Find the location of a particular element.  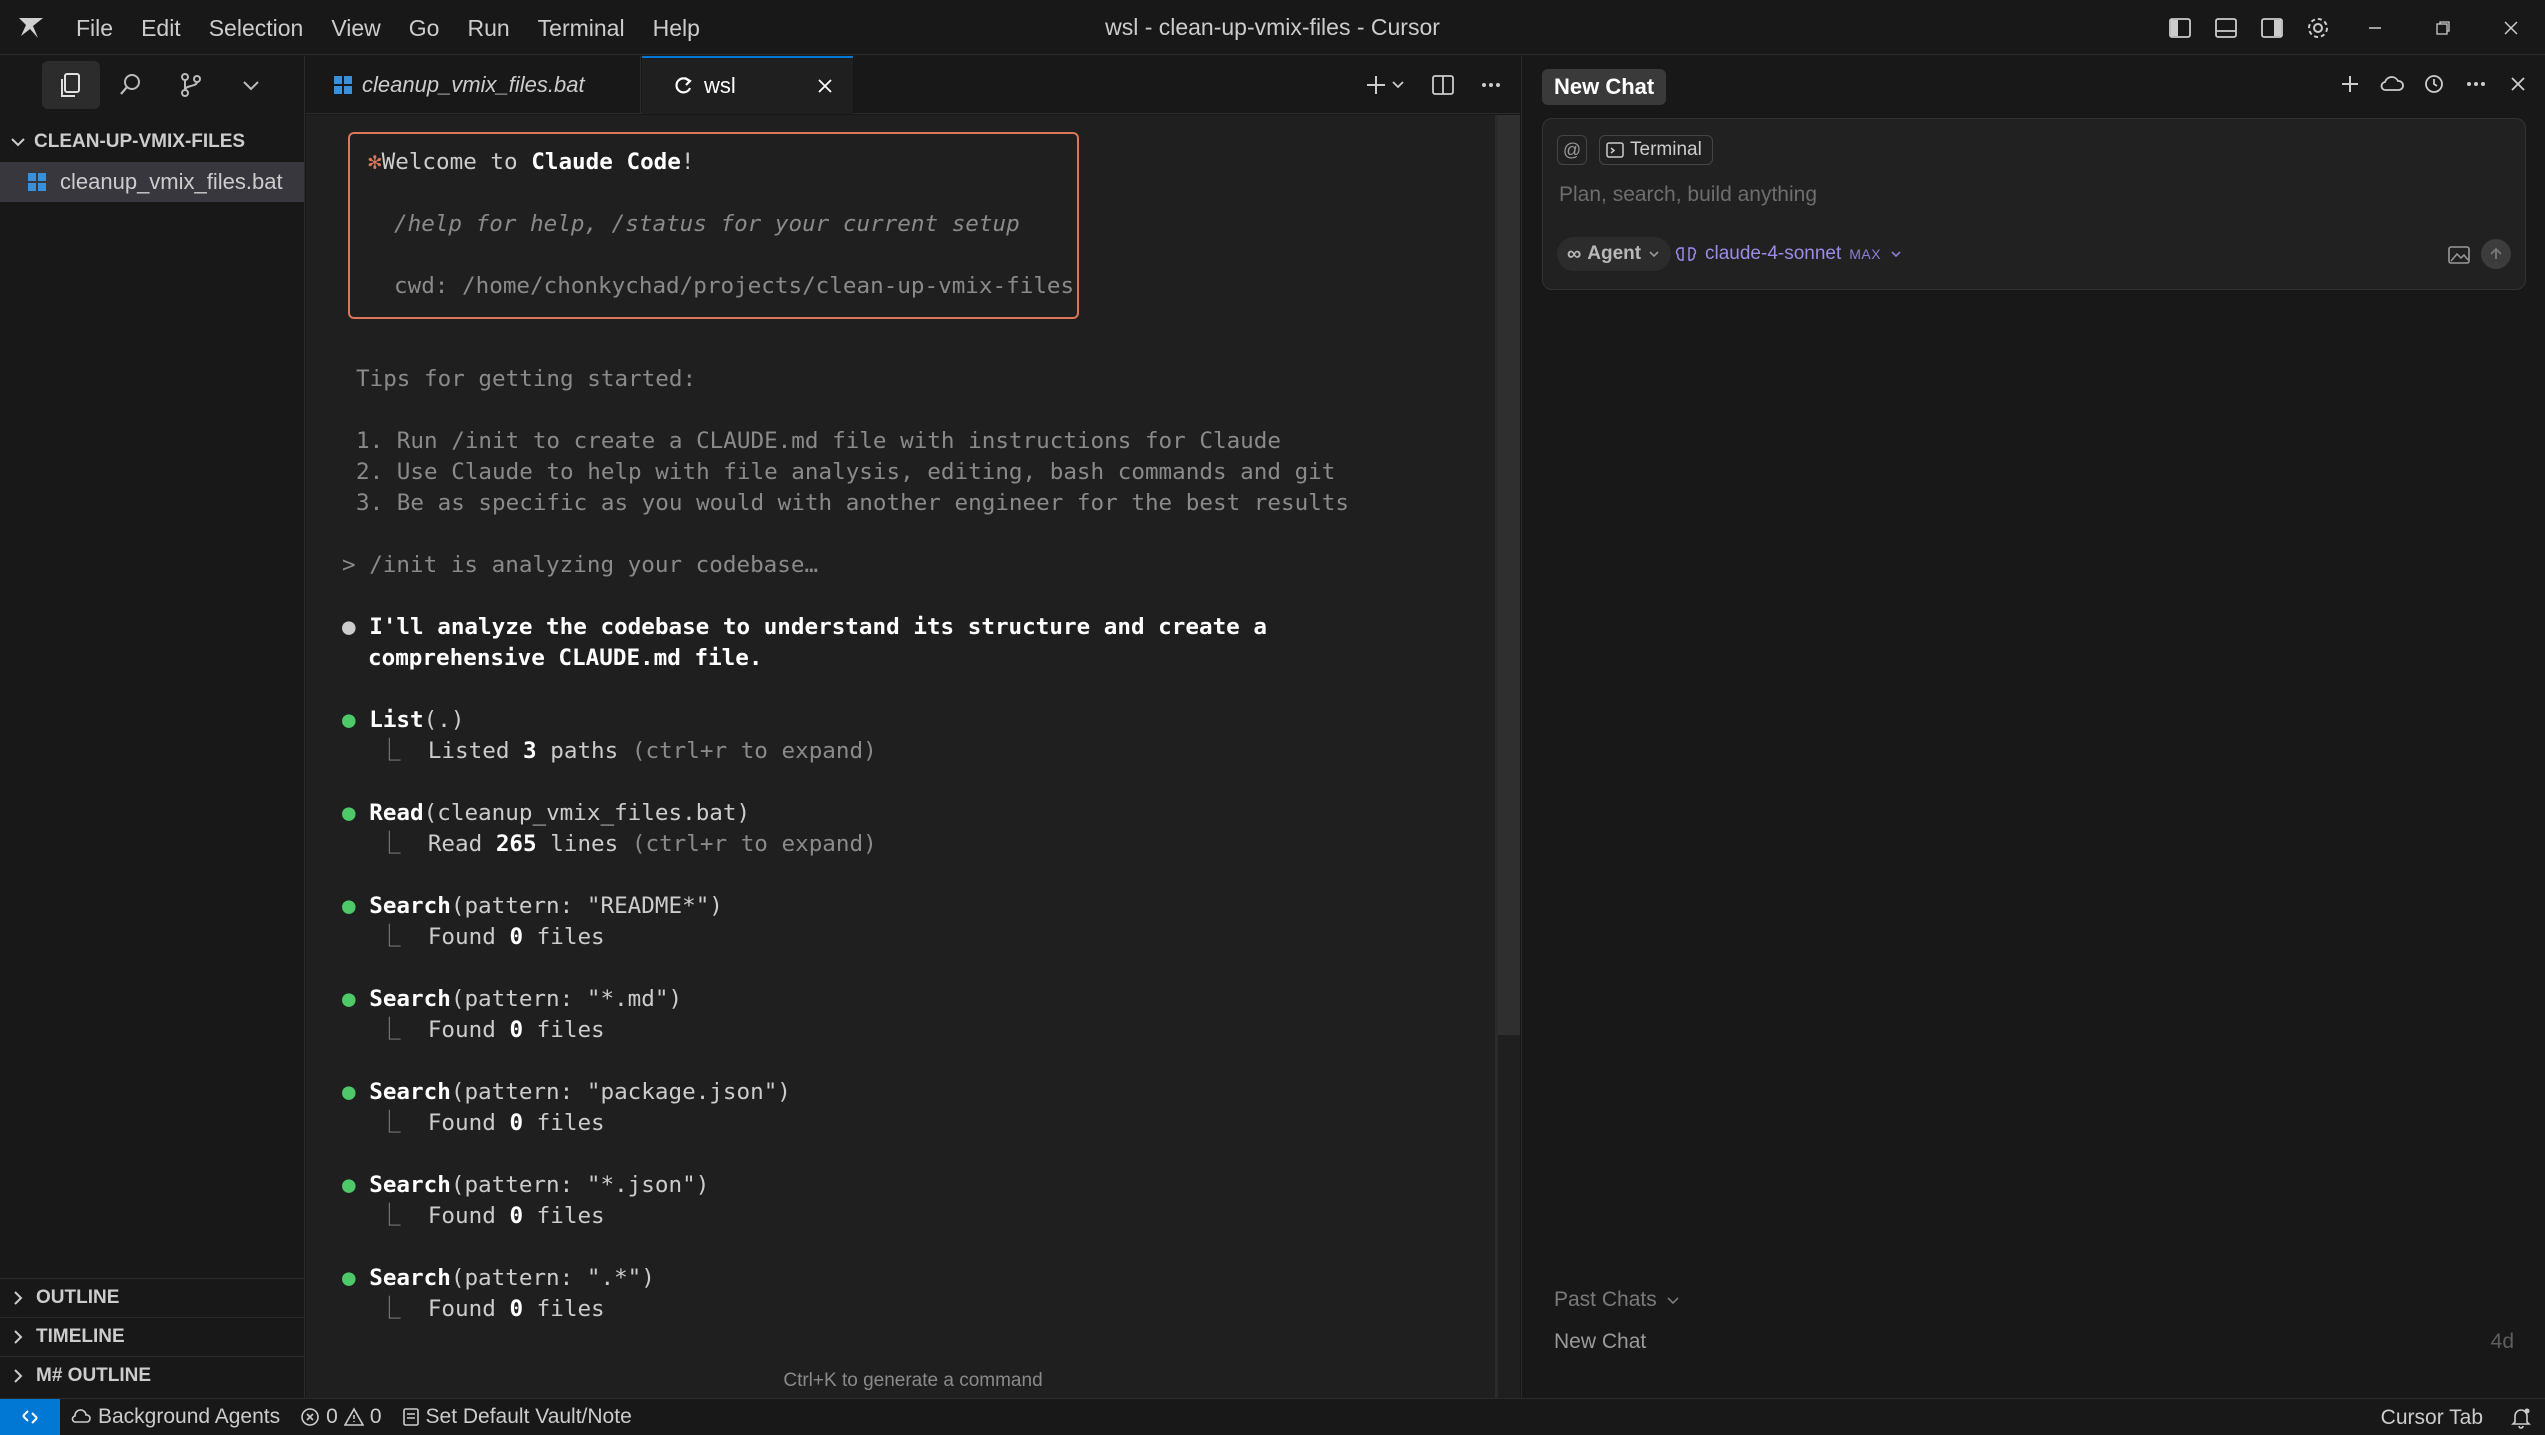

timeline-section: TIMELINE is located at coordinates (152, 1336).